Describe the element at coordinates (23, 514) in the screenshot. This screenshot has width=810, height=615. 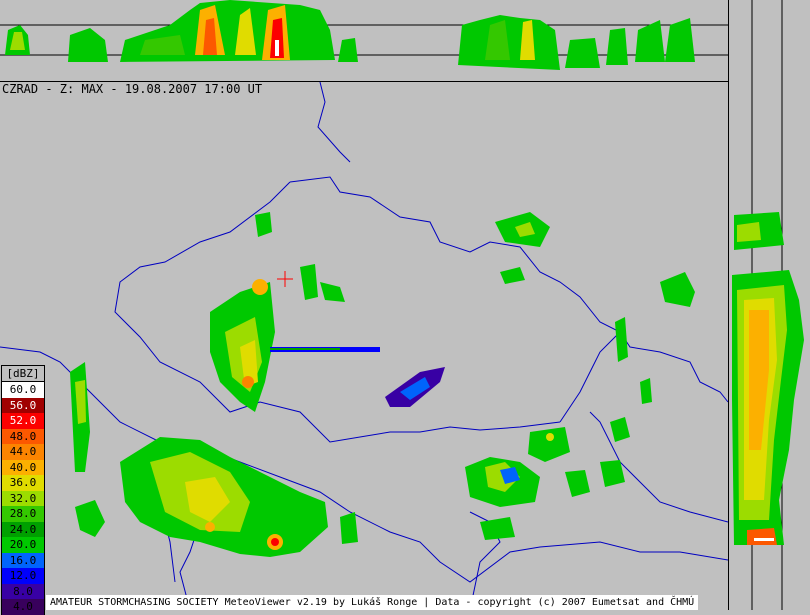
I see `legend-level: 28.0` at that location.